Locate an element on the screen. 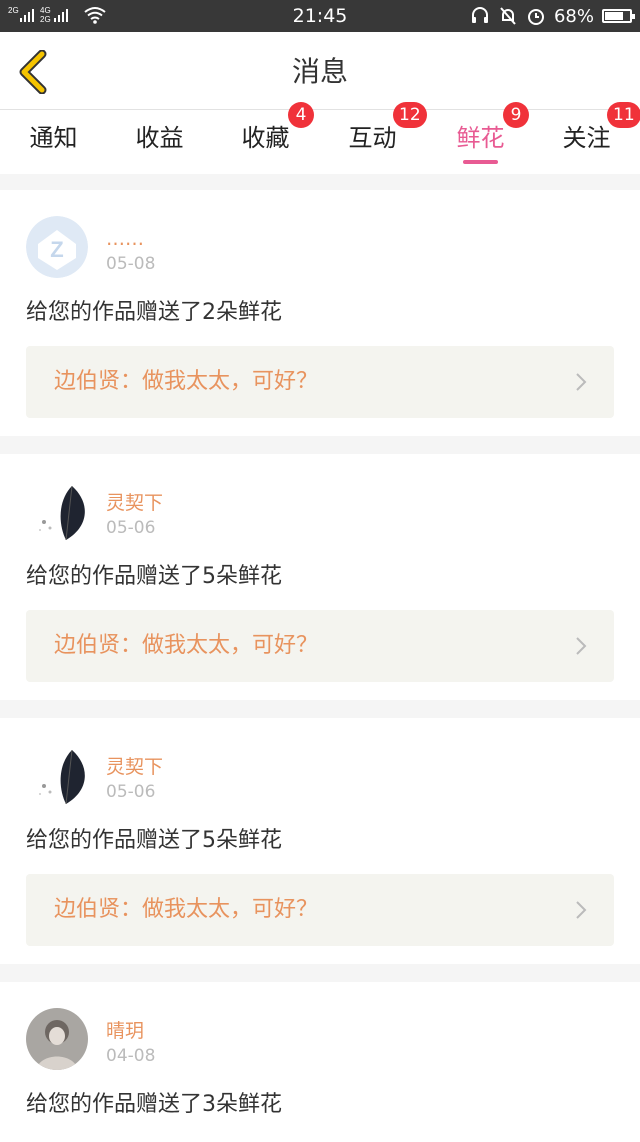 This screenshot has width=640, height=1142. headset-icon is located at coordinates (479, 15).